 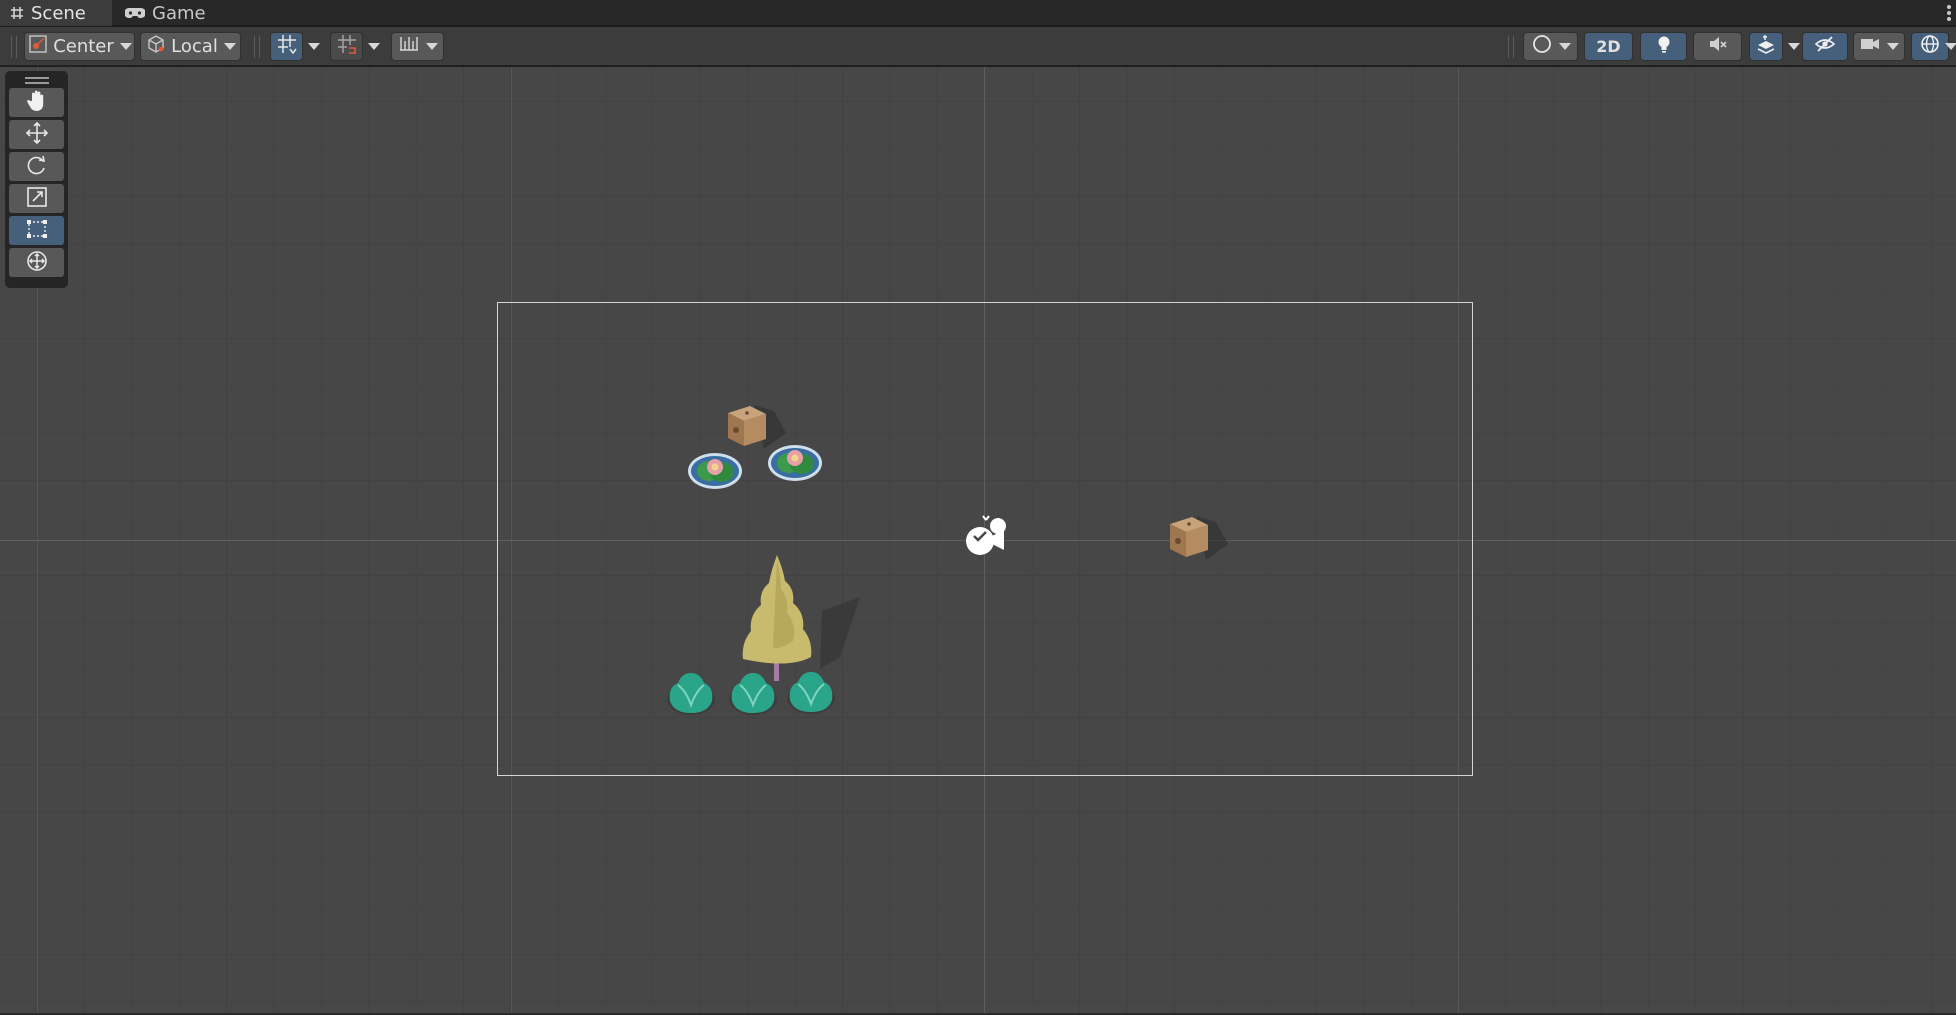 I want to click on hidden-eye-icon, so click(x=1825, y=46).